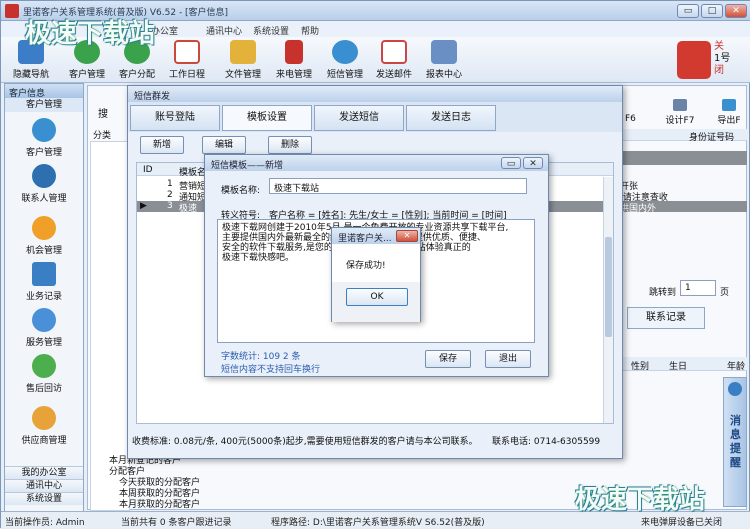 The height and width of the screenshot is (529, 750). I want to click on left-customers: 客户管理, so click(44, 138).